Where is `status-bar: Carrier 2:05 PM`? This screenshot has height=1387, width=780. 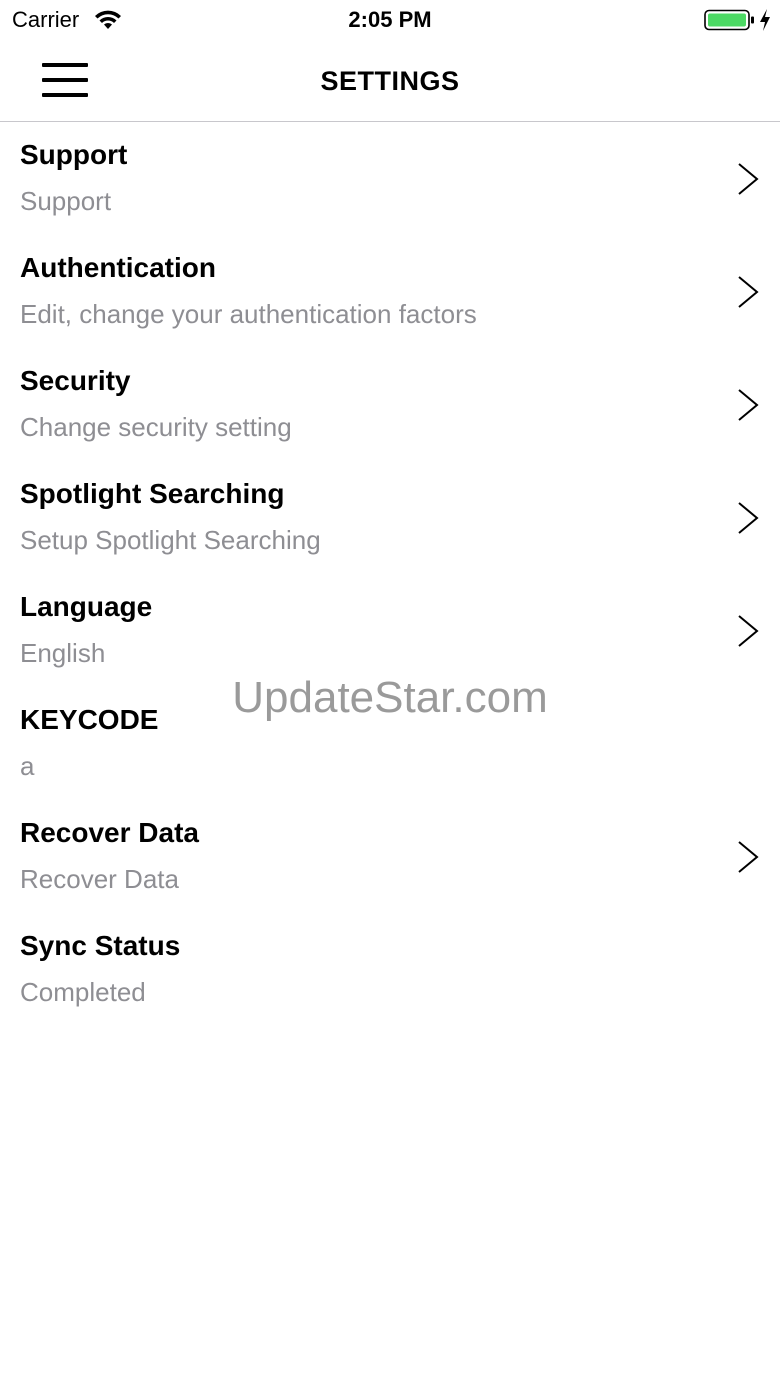
status-bar: Carrier 2:05 PM is located at coordinates (390, 20).